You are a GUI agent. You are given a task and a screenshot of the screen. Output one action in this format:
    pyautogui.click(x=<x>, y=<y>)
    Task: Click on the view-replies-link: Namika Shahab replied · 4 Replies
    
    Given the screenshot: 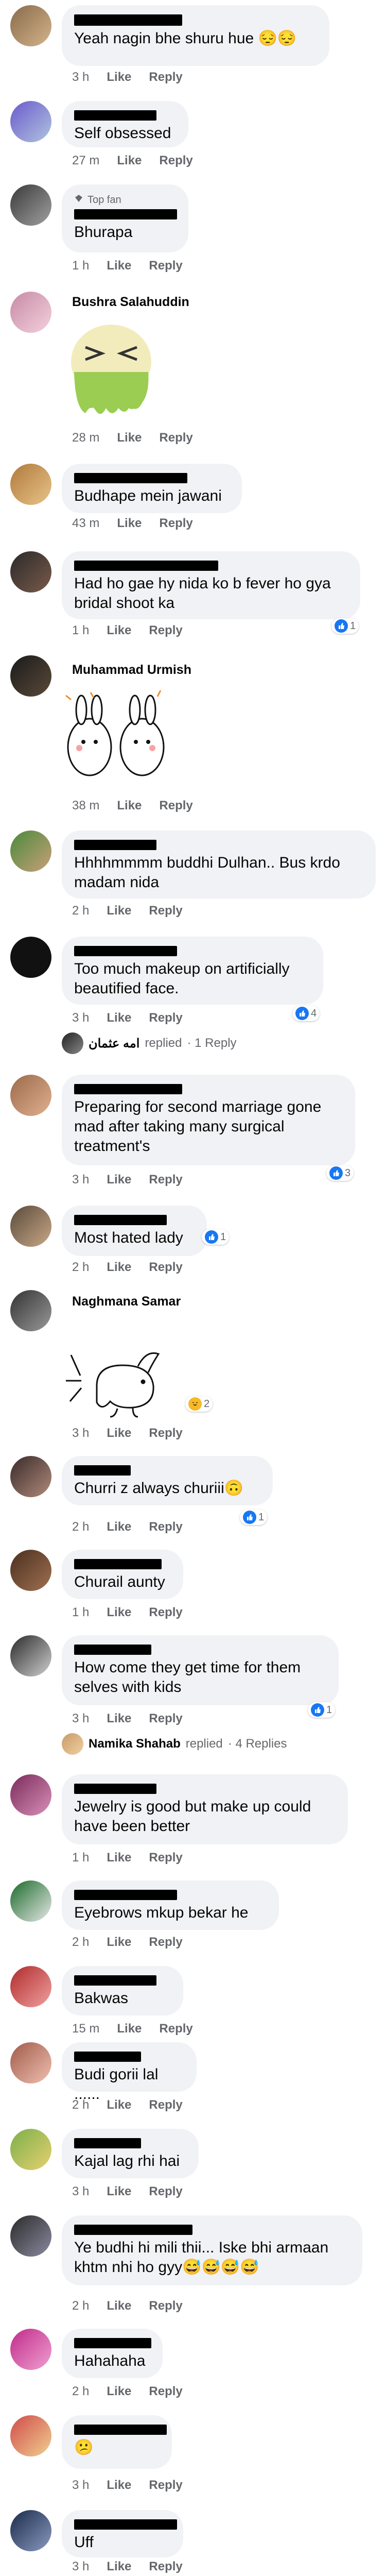 What is the action you would take?
    pyautogui.click(x=175, y=1744)
    